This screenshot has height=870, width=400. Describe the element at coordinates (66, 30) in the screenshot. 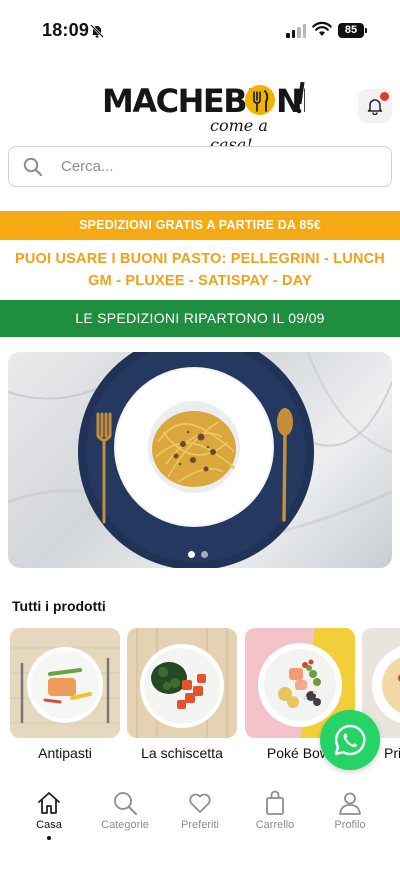

I see `status-time: 18:09` at that location.